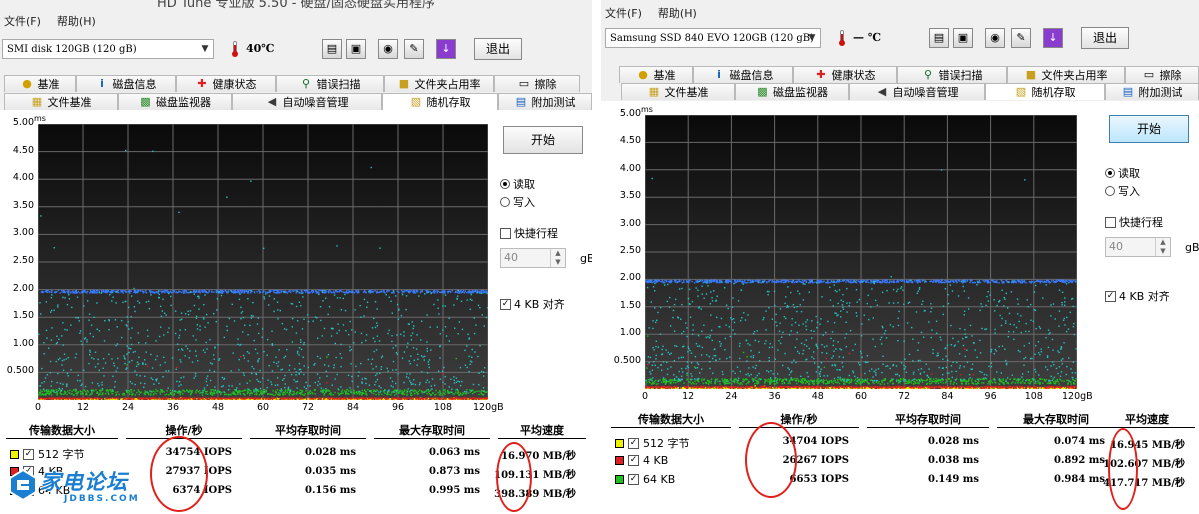  What do you see at coordinates (517, 202) in the screenshot?
I see `write-radio: 写入` at bounding box center [517, 202].